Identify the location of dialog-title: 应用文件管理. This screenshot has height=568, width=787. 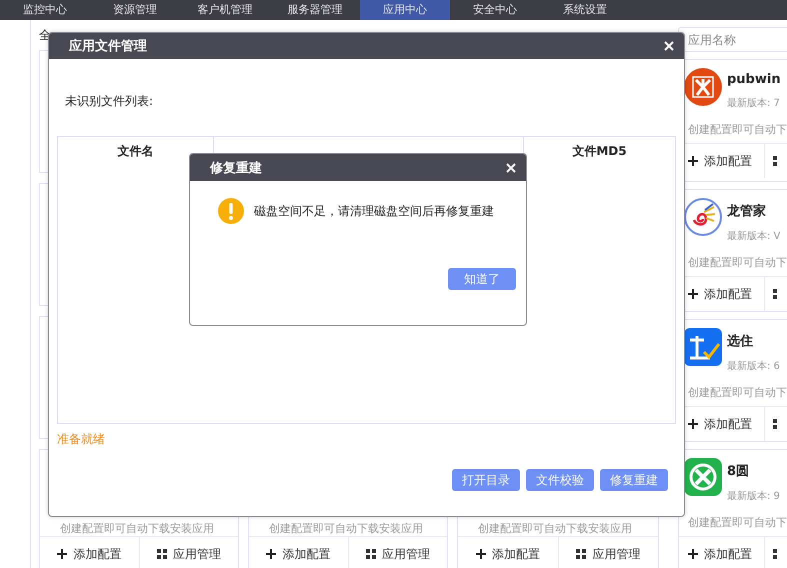
(108, 46).